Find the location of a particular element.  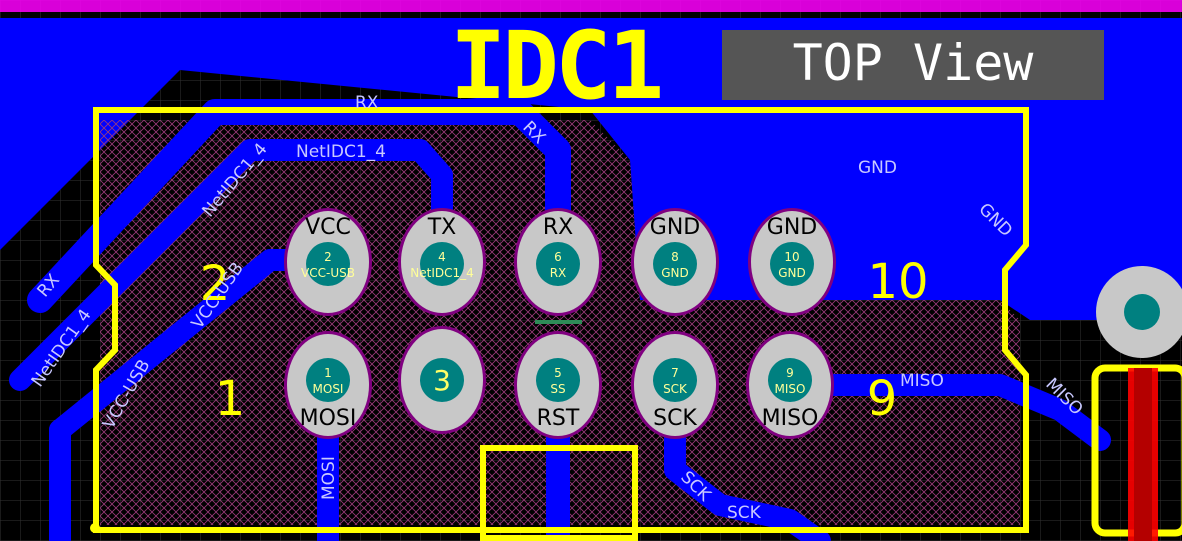

pad-function-label: MOSI is located at coordinates (328, 418).